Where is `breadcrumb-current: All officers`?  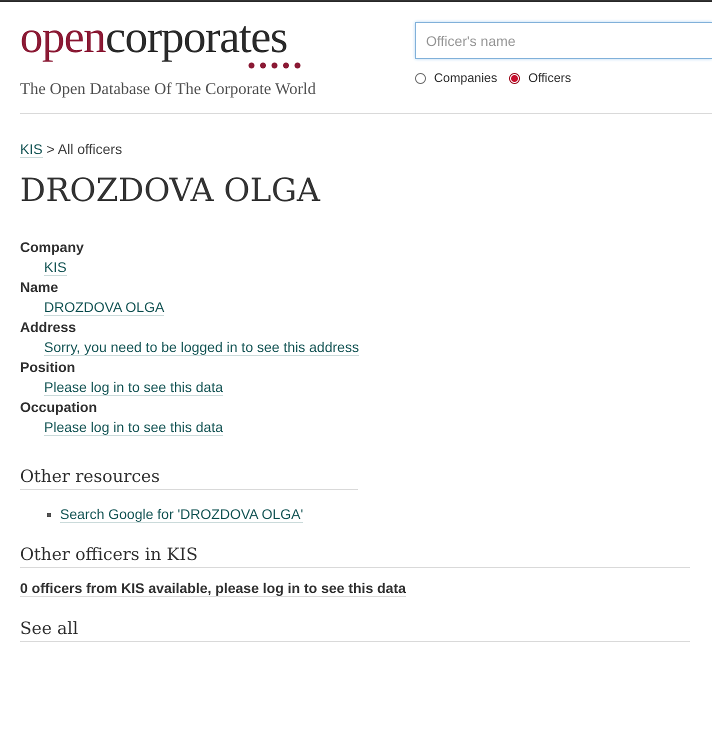 breadcrumb-current: All officers is located at coordinates (90, 149).